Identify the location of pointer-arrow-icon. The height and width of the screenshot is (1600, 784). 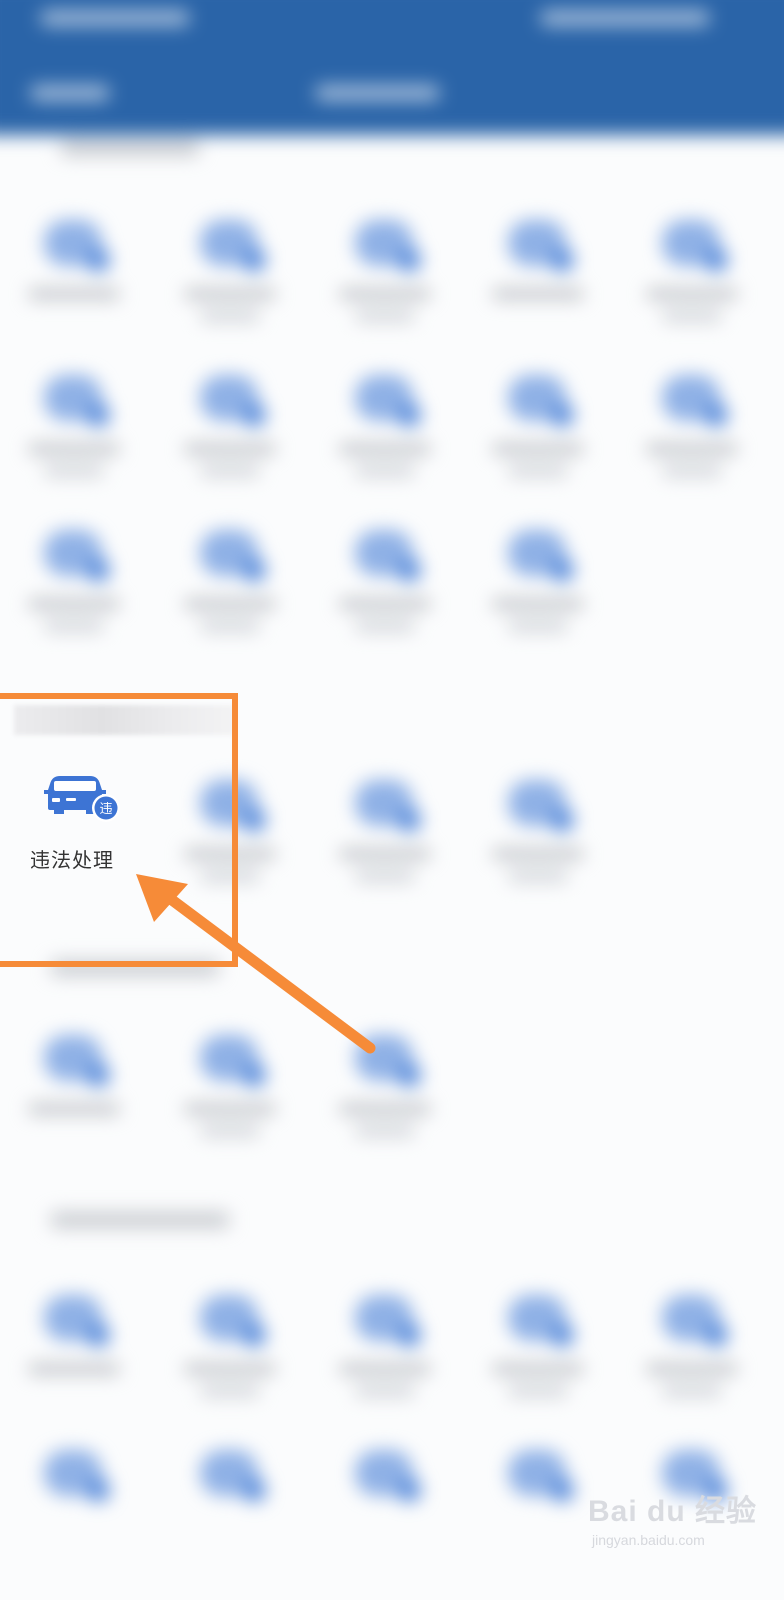
(256, 964).